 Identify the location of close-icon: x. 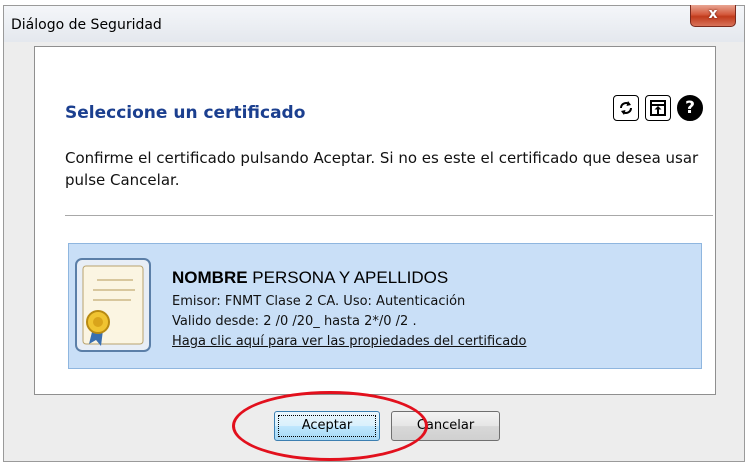
(713, 14).